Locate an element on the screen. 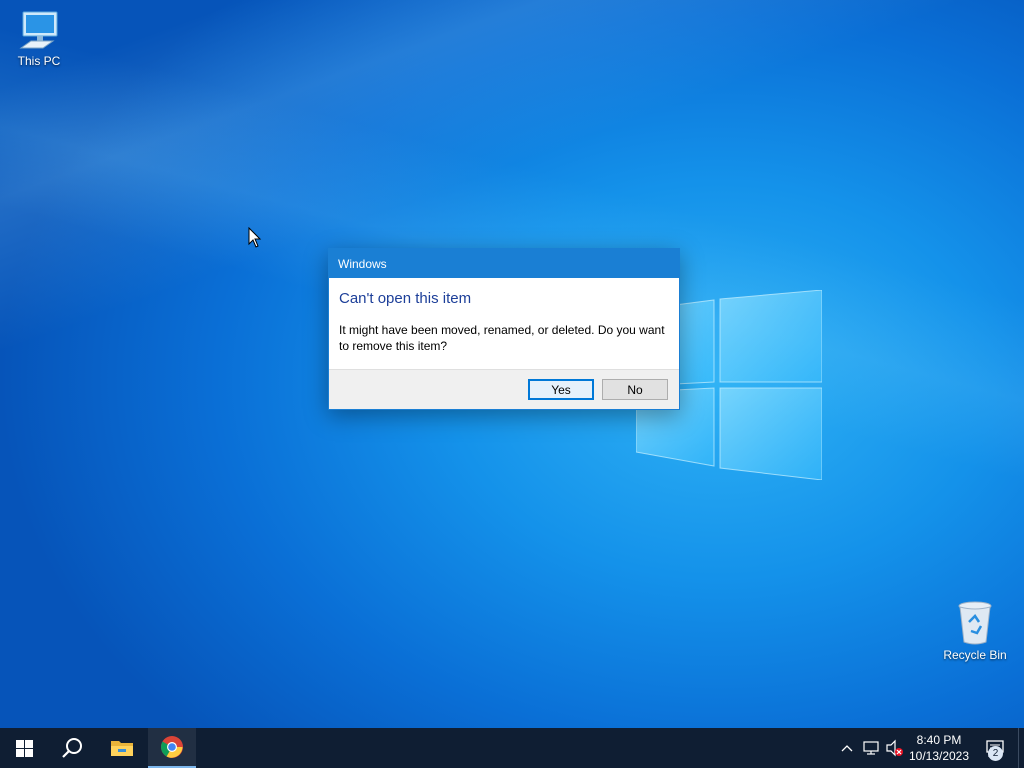 The image size is (1024, 768). volume-button is located at coordinates (895, 748).